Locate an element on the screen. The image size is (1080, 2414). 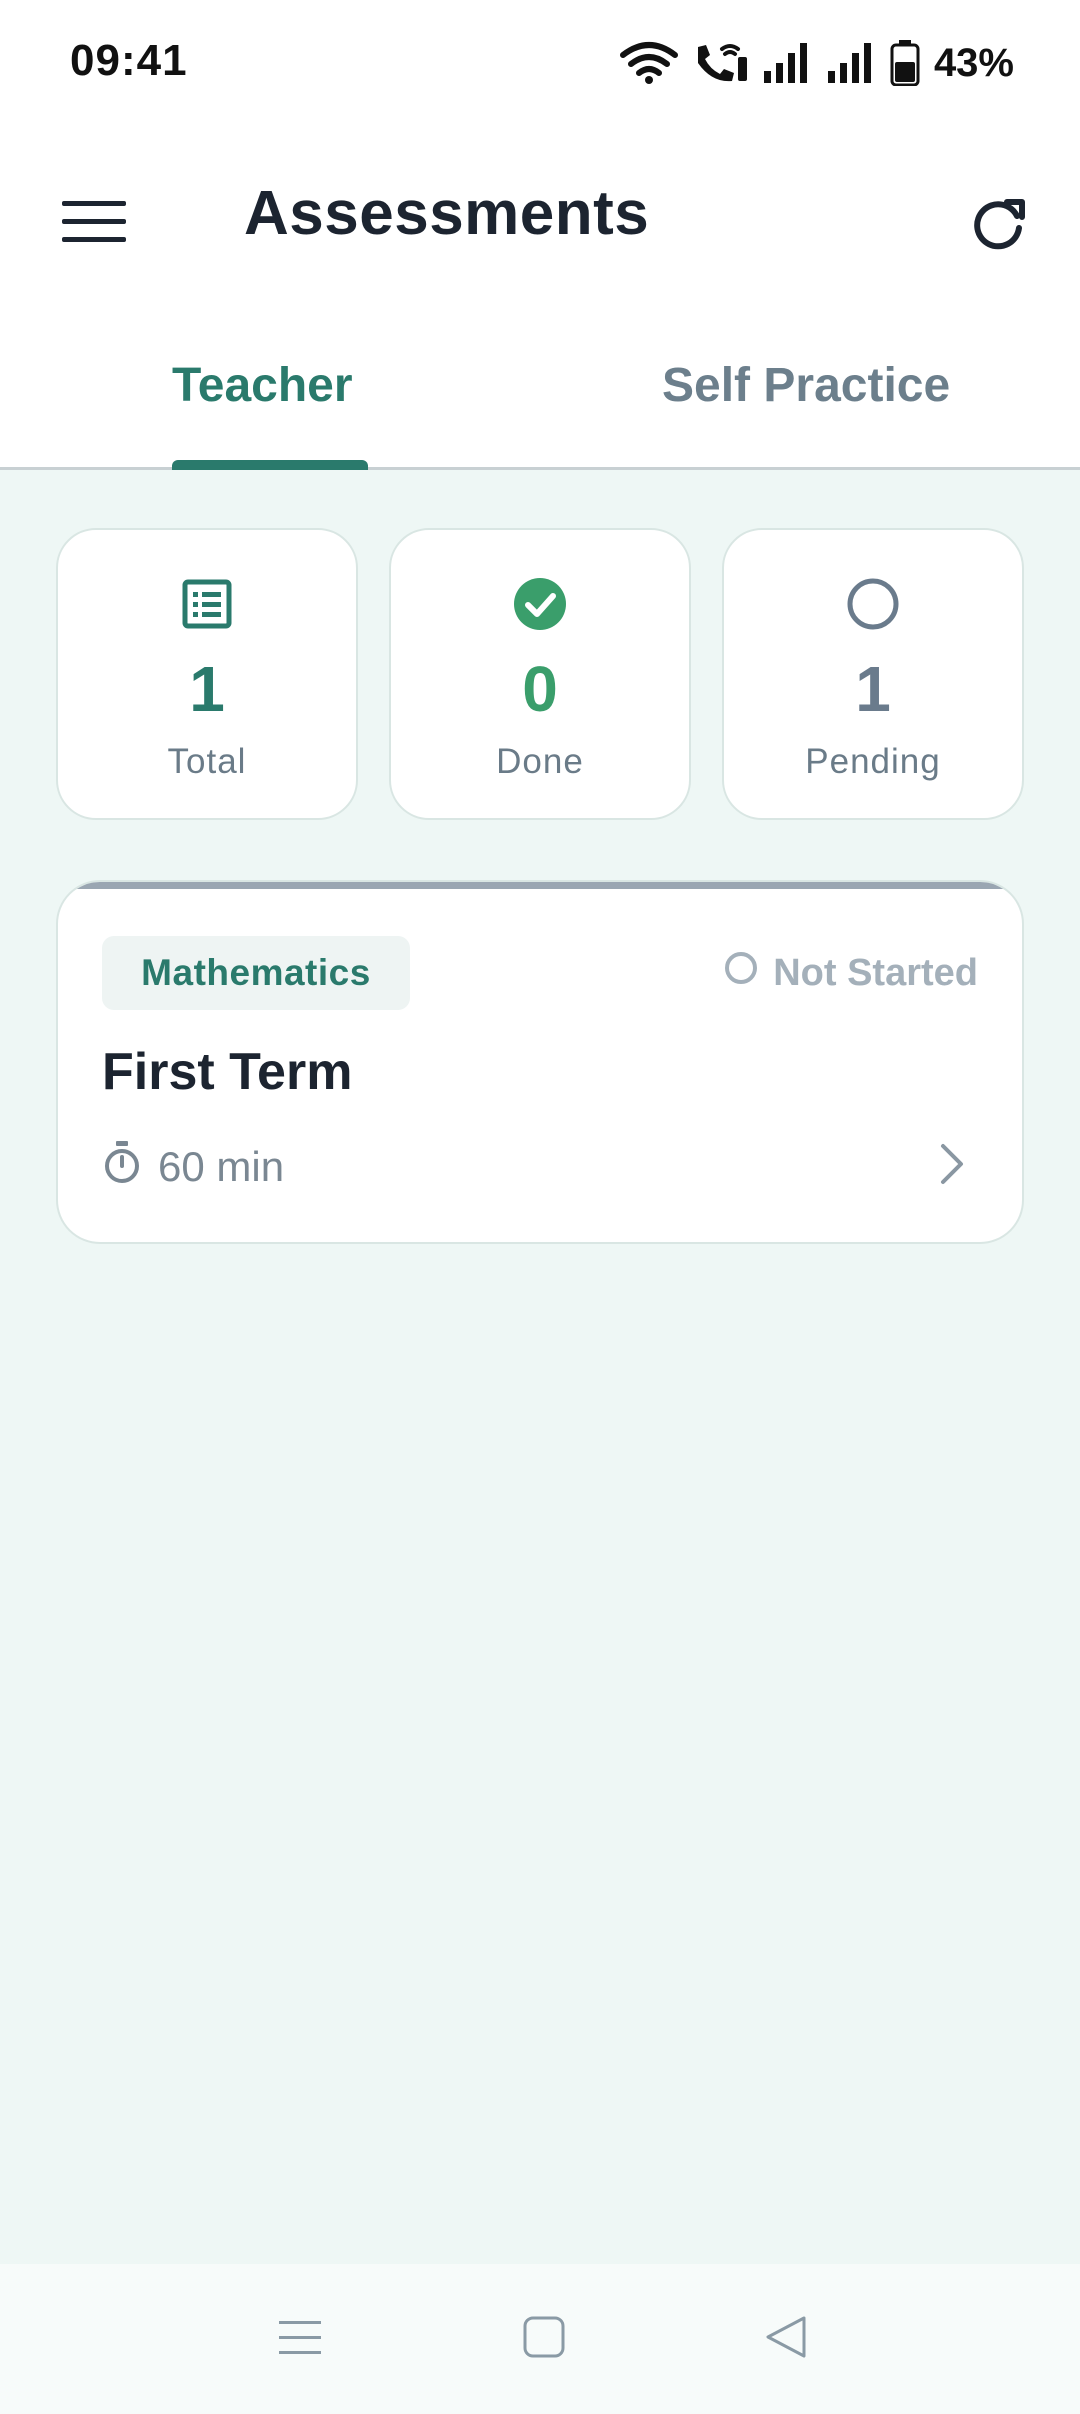
menu-button is located at coordinates (94, 224).